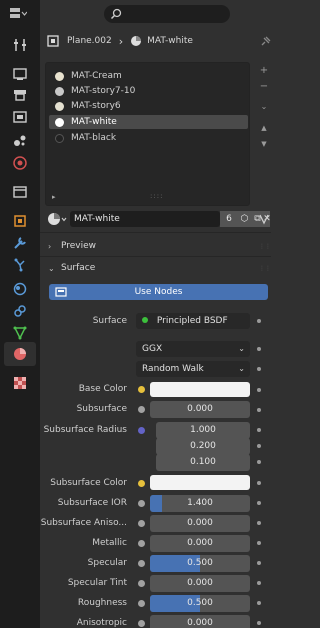  What do you see at coordinates (20, 243) in the screenshot?
I see `modifier-tab-icon` at bounding box center [20, 243].